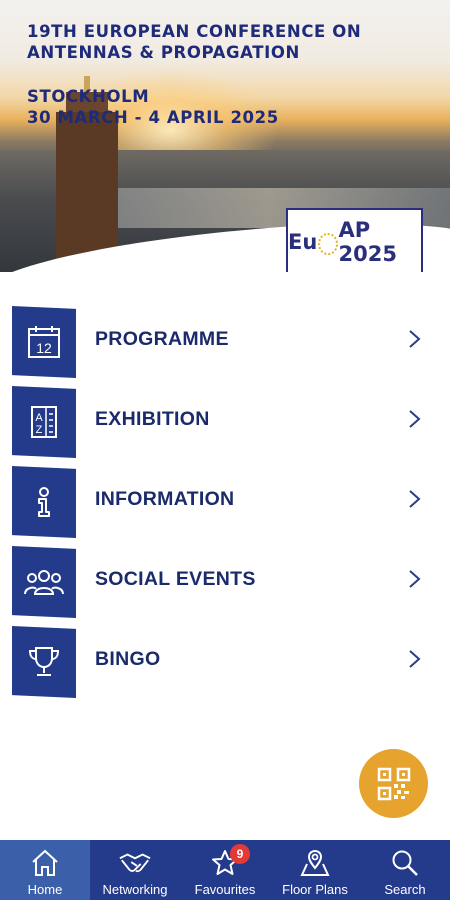 The height and width of the screenshot is (900, 450). What do you see at coordinates (162, 339) in the screenshot?
I see `menu-label-programme: PROGRAMME` at bounding box center [162, 339].